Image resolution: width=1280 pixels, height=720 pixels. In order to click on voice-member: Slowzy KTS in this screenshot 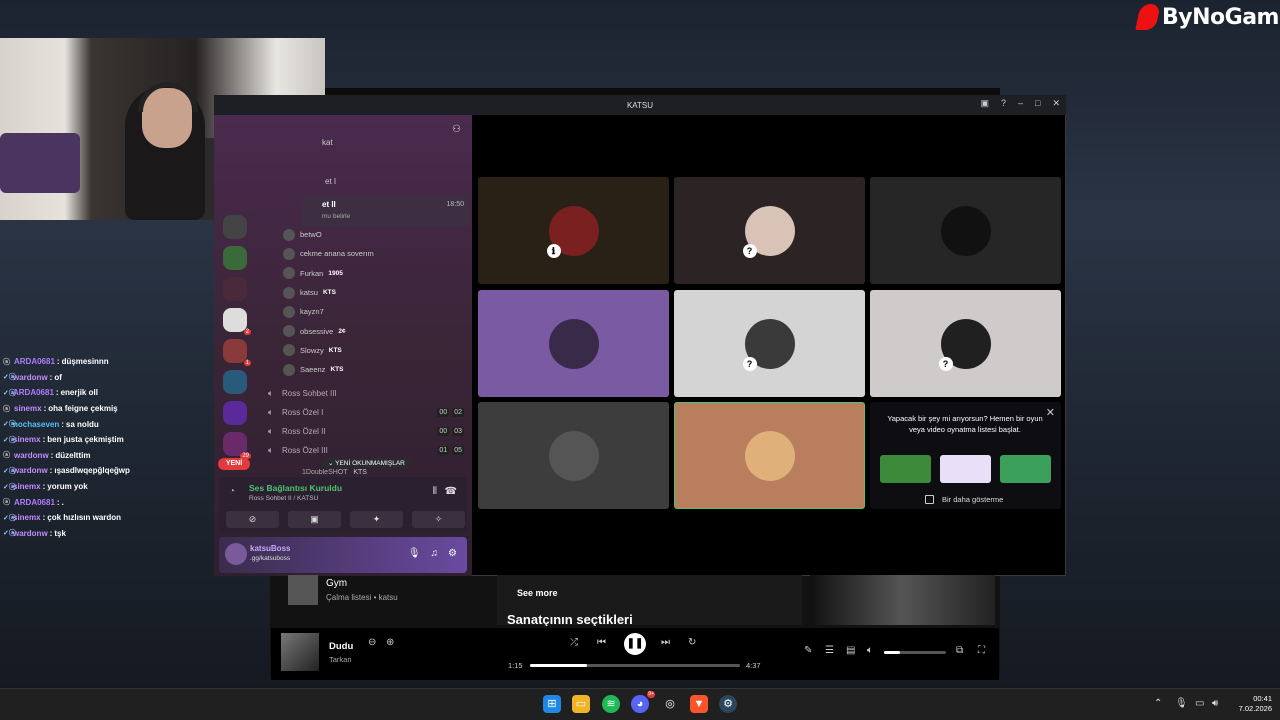, I will do `click(373, 350)`.